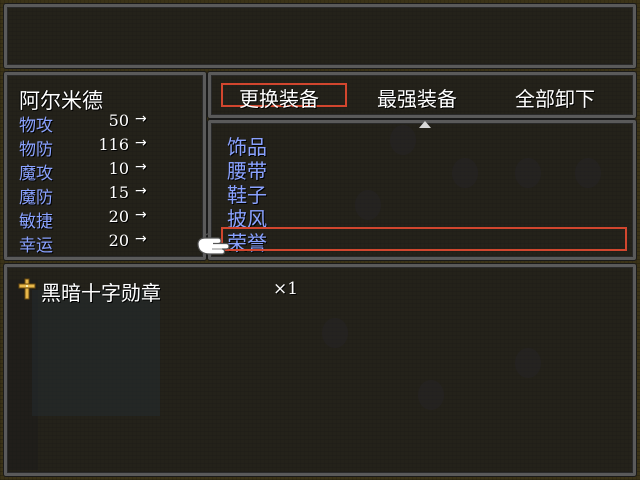  What do you see at coordinates (36, 126) in the screenshot?
I see `stat-label: 物攻` at bounding box center [36, 126].